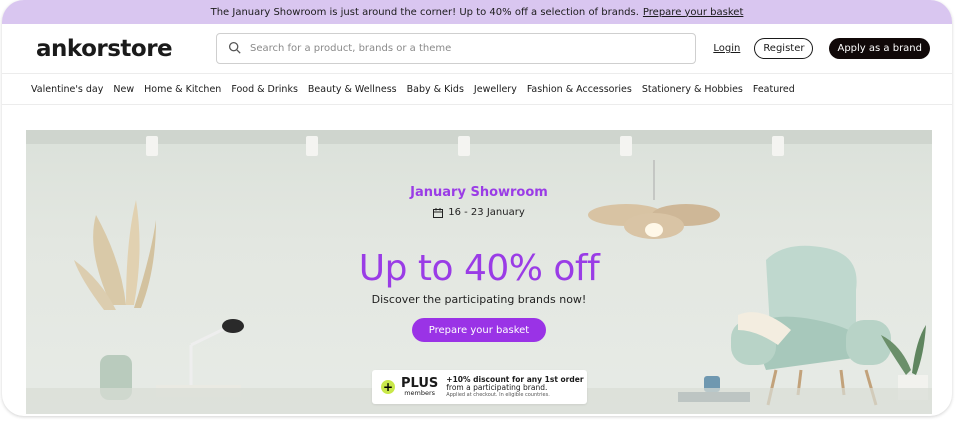 The height and width of the screenshot is (421, 956). What do you see at coordinates (479, 268) in the screenshot?
I see `hero-headline: Up to 40% off` at bounding box center [479, 268].